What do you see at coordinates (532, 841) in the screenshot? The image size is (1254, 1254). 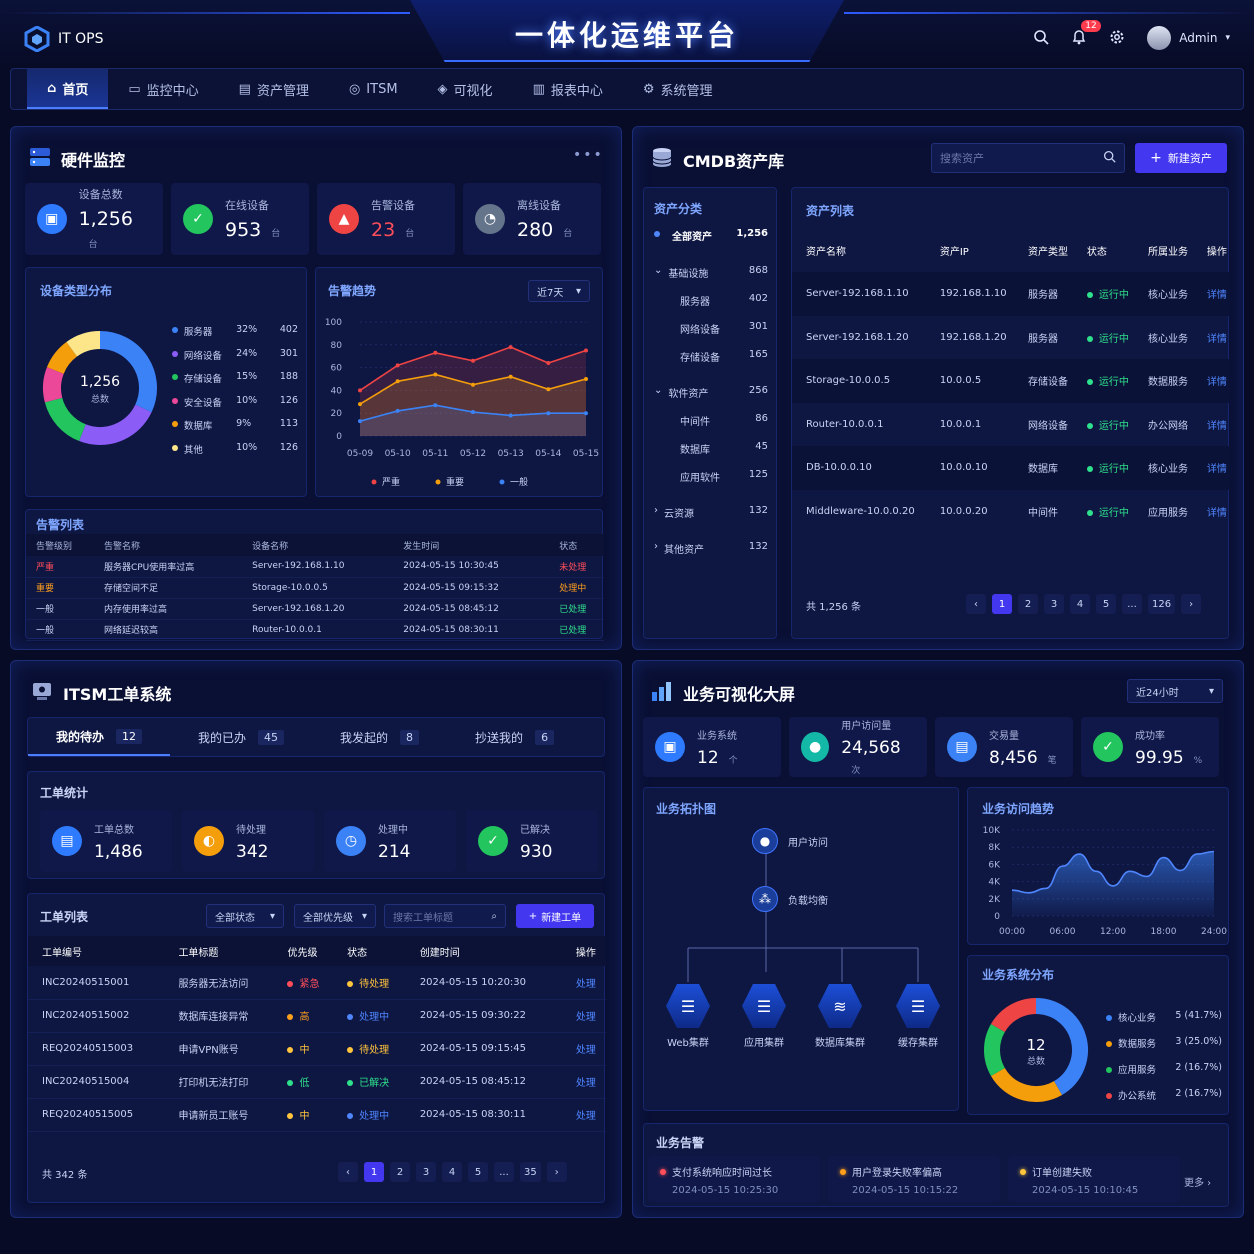 I see `ticket-stat-card: ✓ 已解决 930` at bounding box center [532, 841].